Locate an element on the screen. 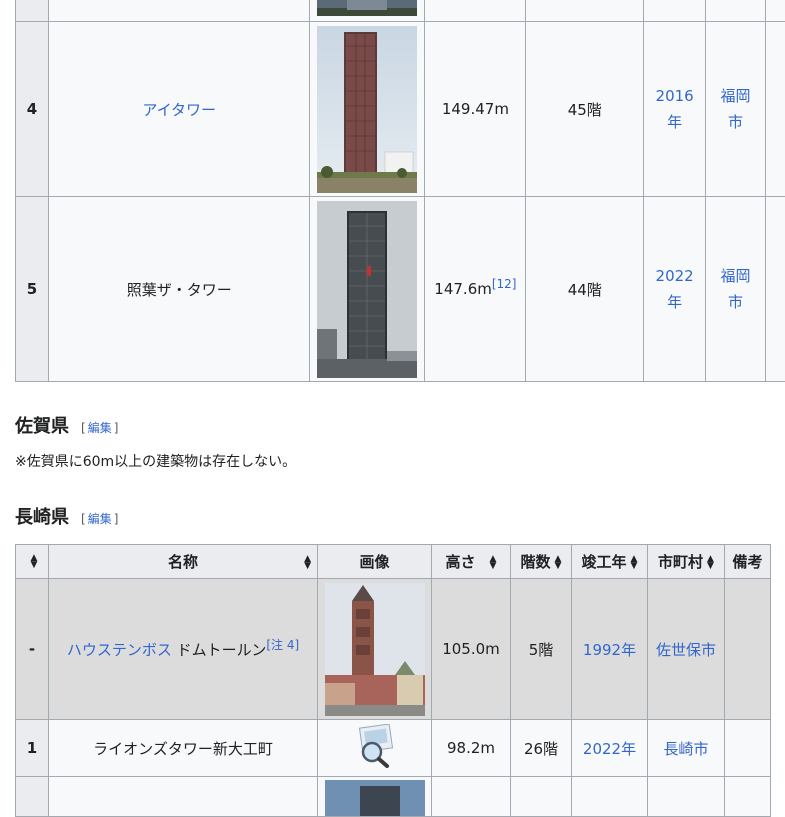 This screenshot has height=817, width=785. height-cell: 149.47m is located at coordinates (475, 109).